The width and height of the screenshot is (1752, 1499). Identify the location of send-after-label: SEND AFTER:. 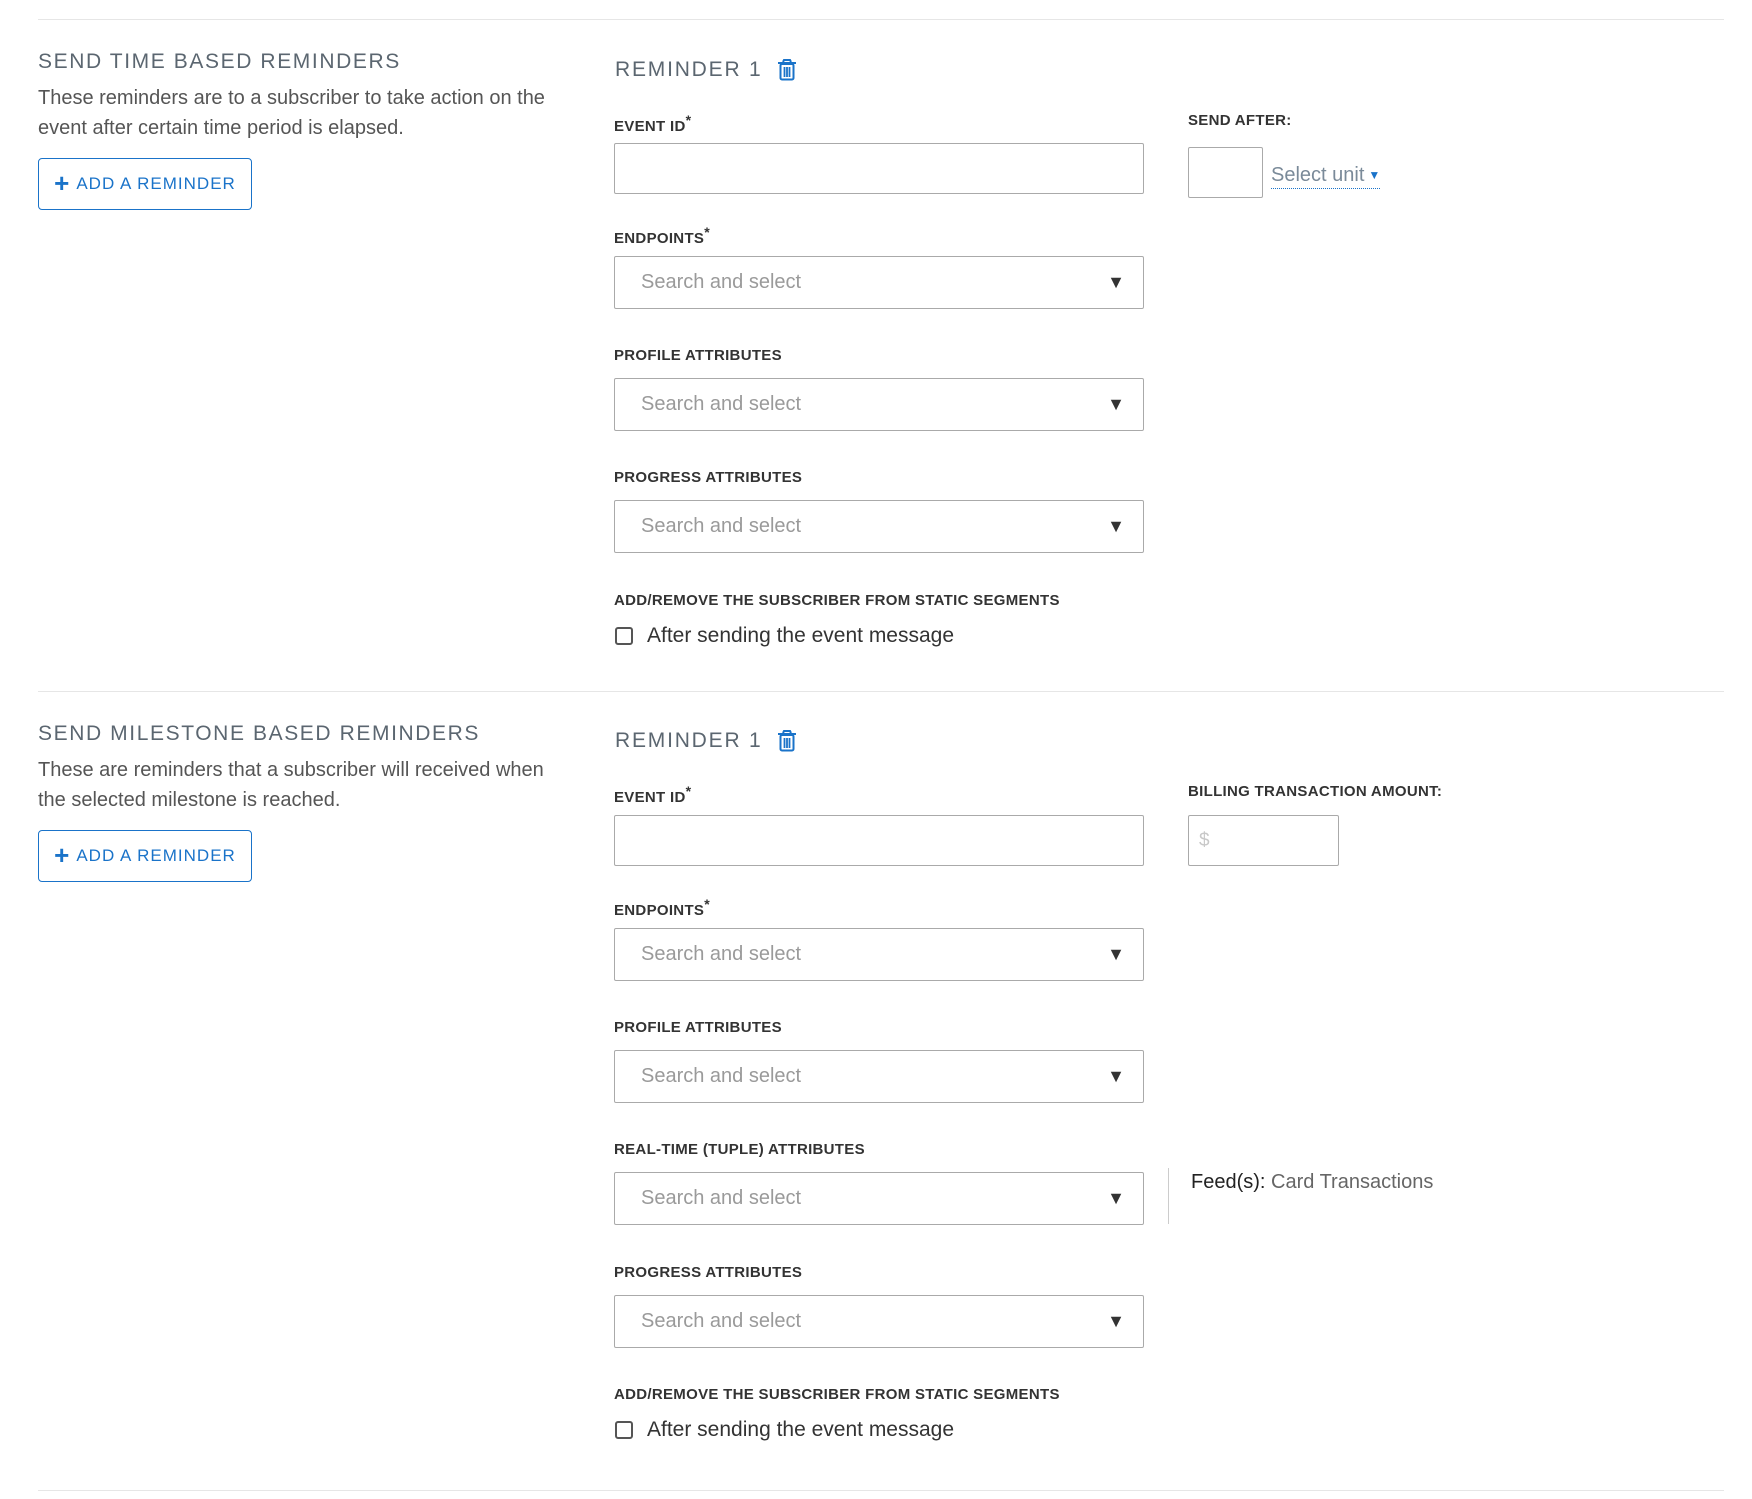
(1240, 120).